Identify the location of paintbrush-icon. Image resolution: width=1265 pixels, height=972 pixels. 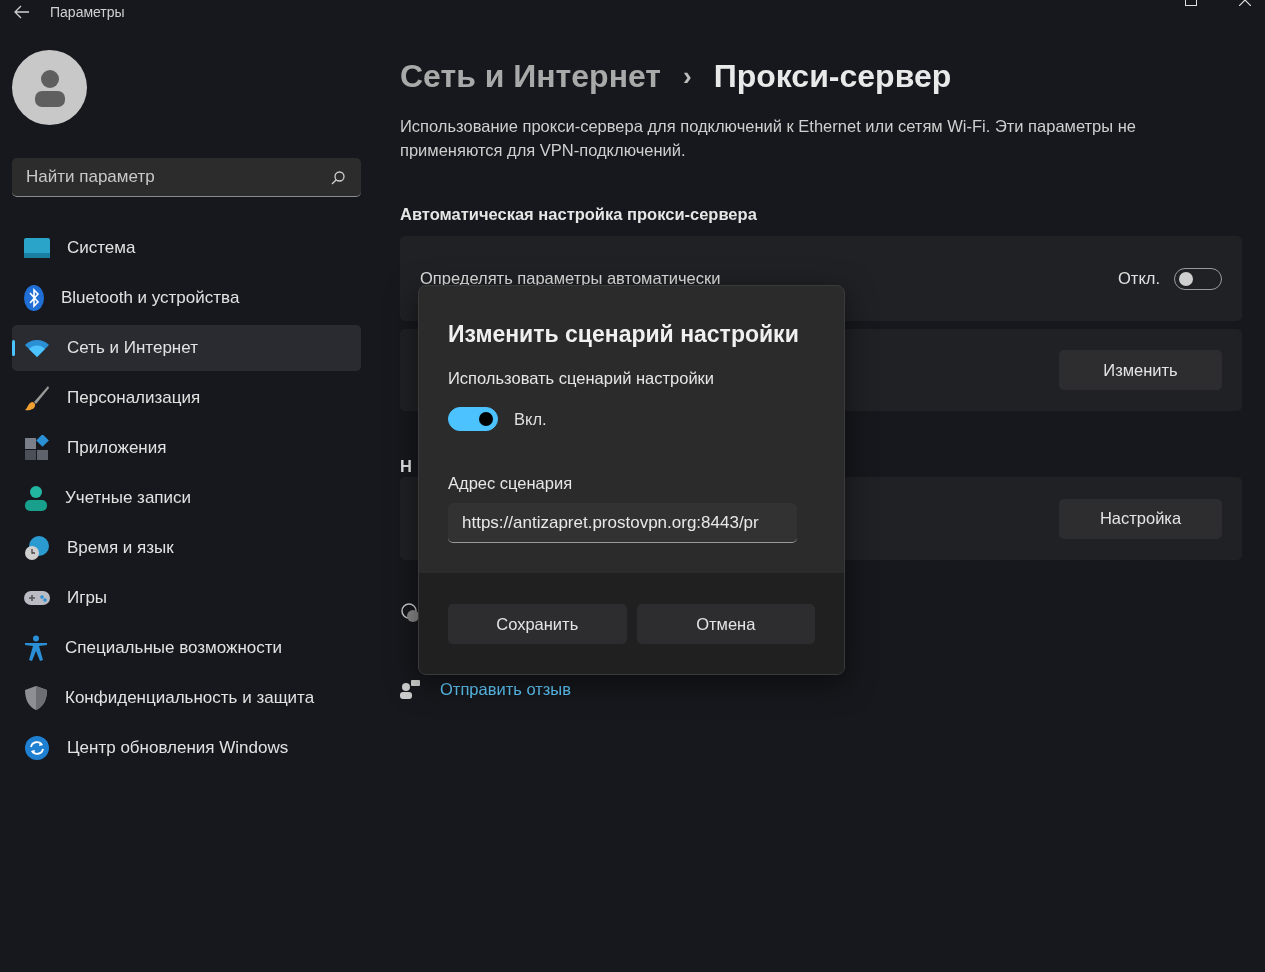
(37, 398).